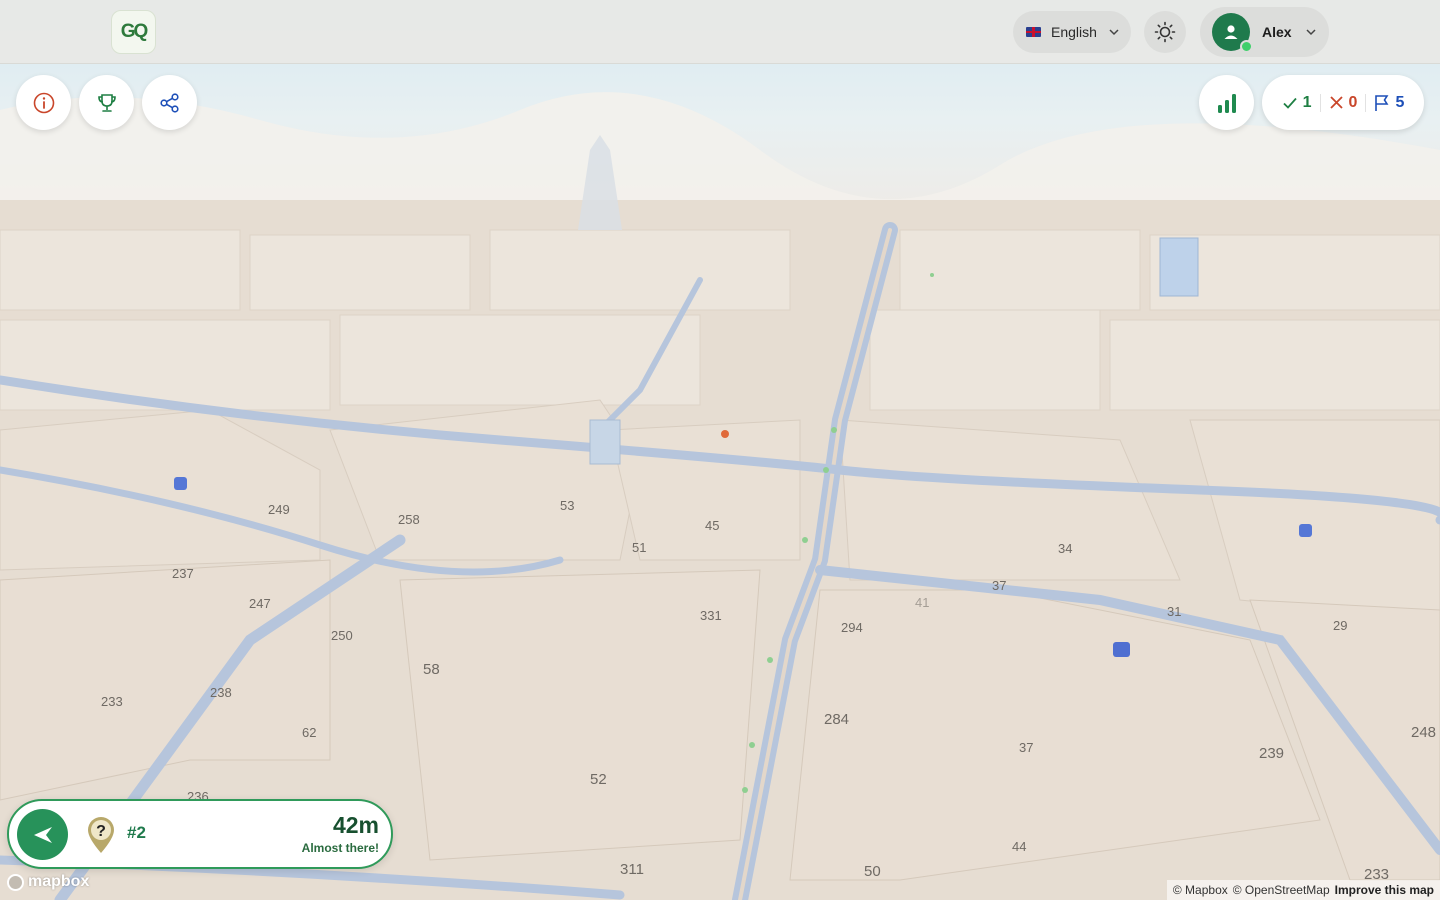 The width and height of the screenshot is (1440, 900). Describe the element at coordinates (183, 573) in the screenshot. I see `map-street-number: 237` at that location.